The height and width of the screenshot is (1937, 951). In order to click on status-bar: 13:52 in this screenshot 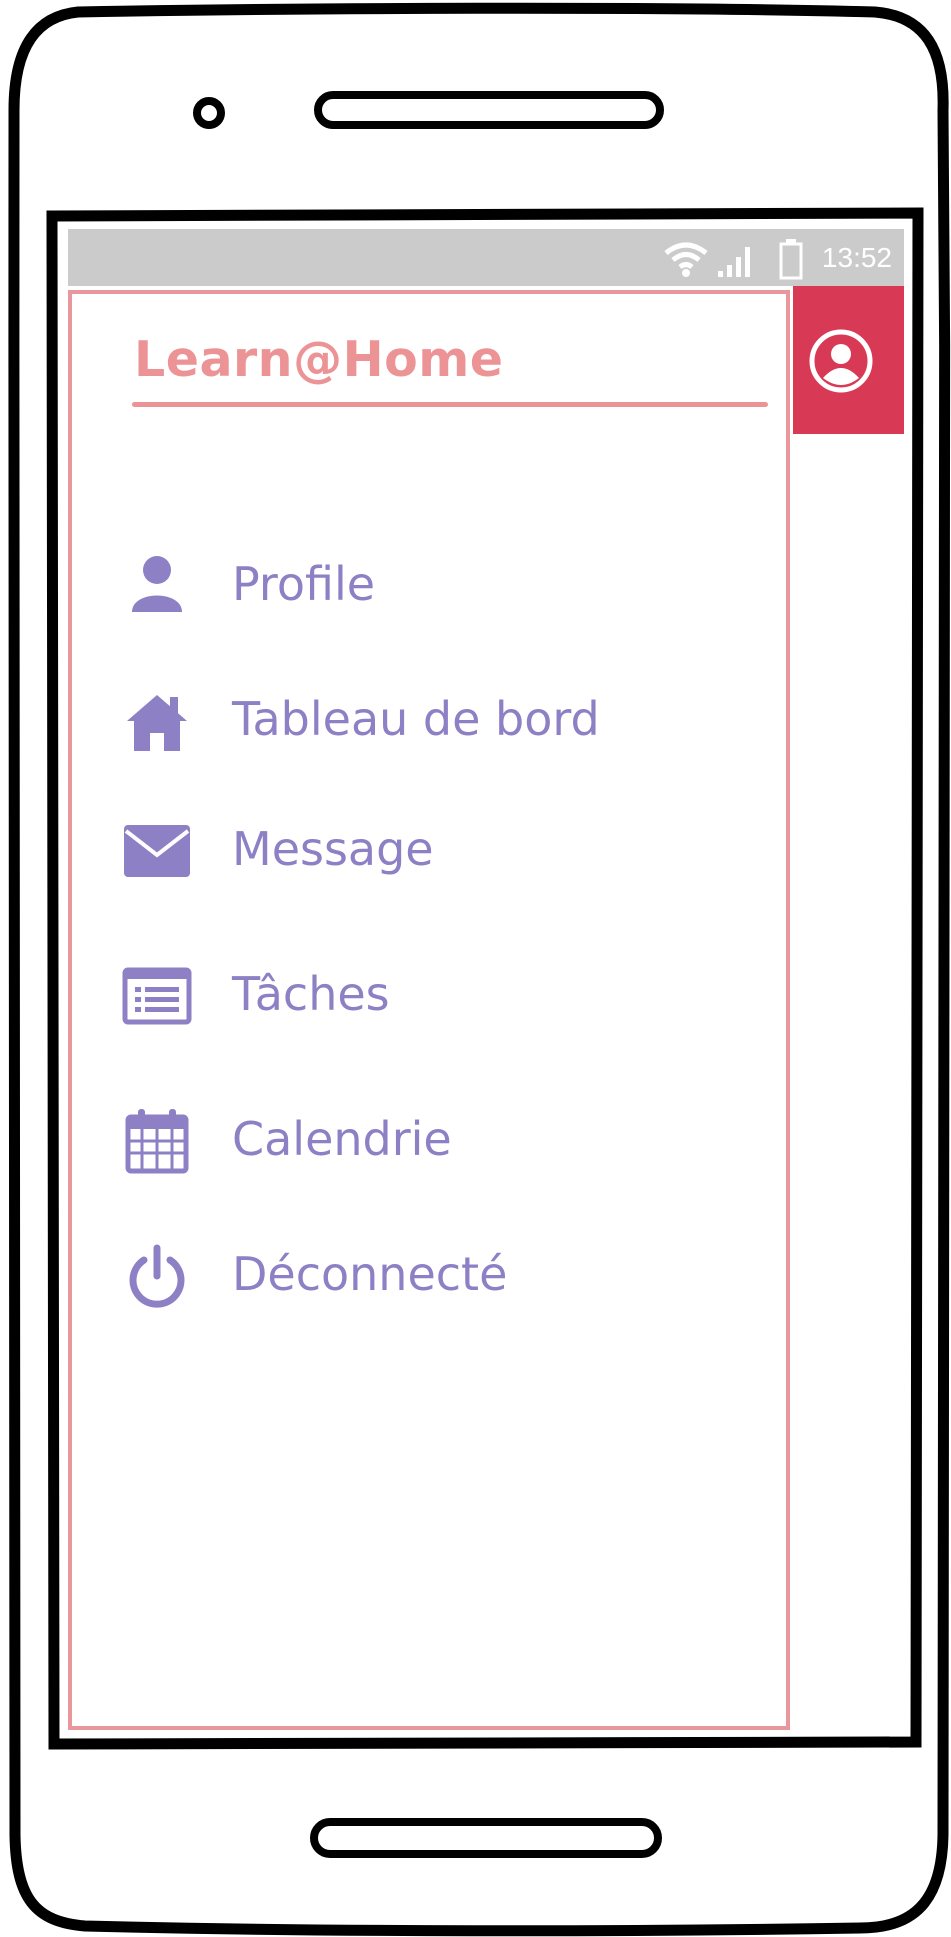, I will do `click(486, 257)`.